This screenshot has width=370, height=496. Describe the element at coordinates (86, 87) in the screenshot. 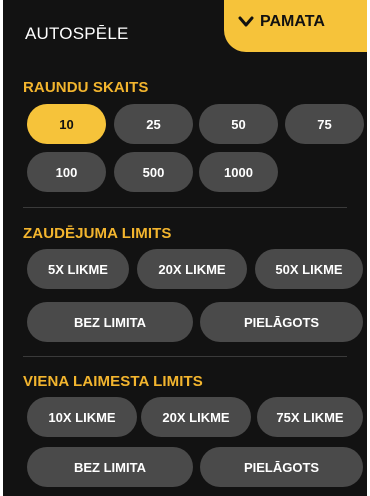

I see `rounds-section-label: RAUNDU SKAITS` at that location.